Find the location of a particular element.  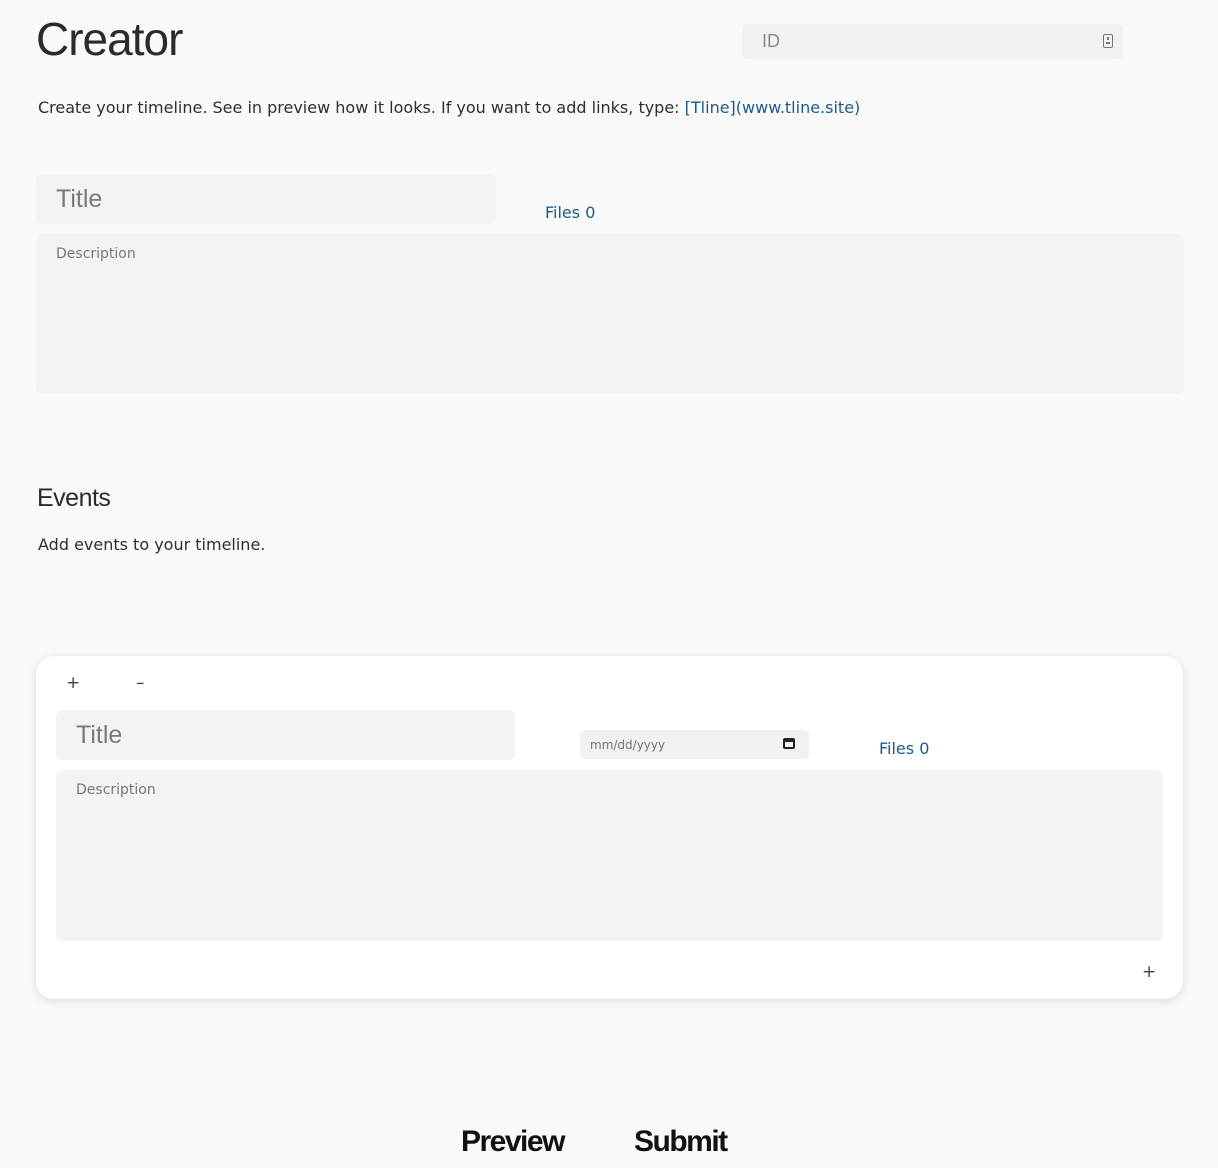

submit-button: Submit is located at coordinates (681, 1142).